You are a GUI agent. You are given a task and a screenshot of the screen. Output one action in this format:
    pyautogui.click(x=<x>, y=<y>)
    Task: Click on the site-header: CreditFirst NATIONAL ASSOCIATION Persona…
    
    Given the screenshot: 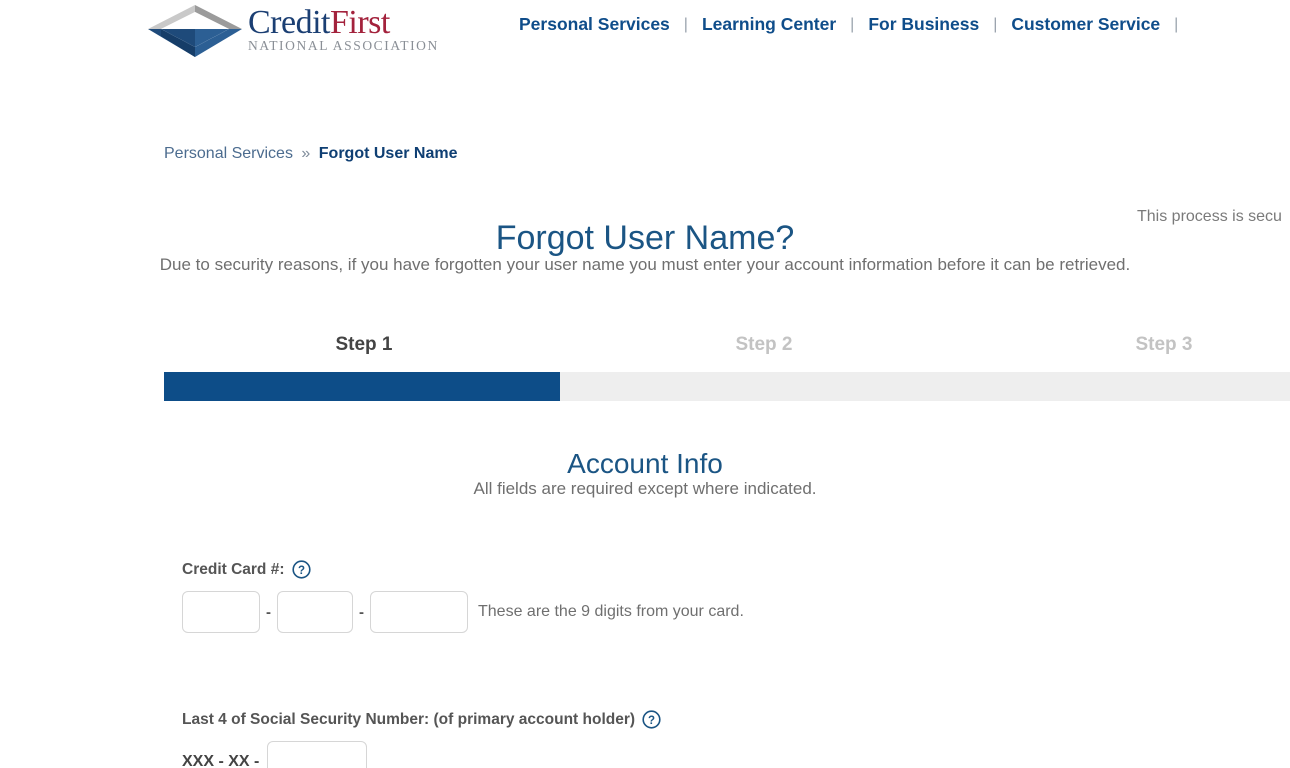 What is the action you would take?
    pyautogui.click(x=645, y=35)
    